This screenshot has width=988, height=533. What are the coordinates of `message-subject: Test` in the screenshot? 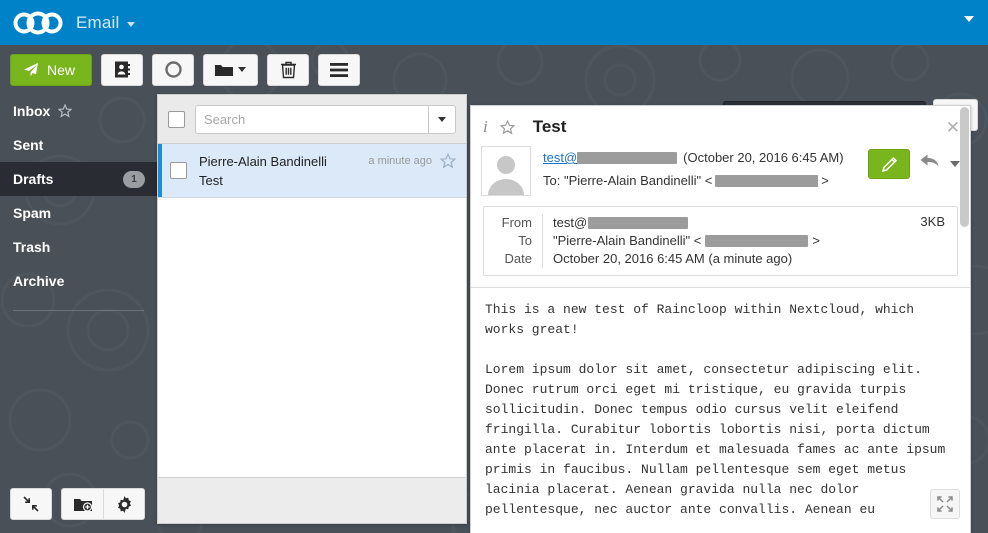 It's located at (211, 180).